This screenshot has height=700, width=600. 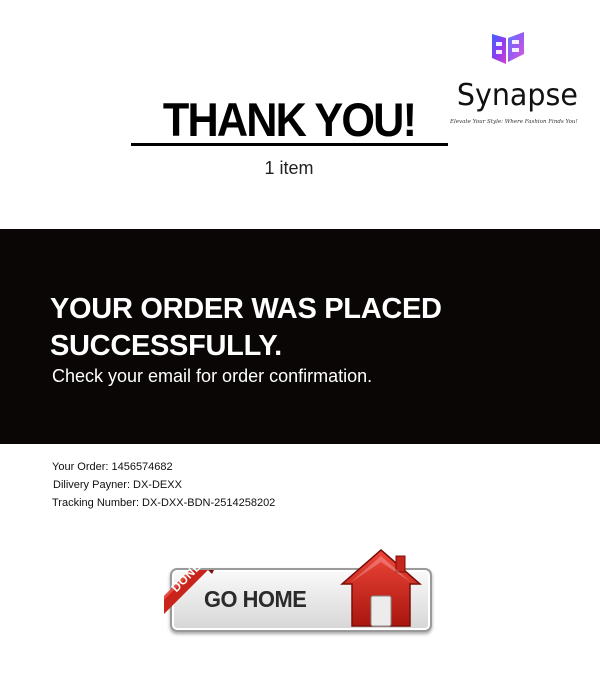 What do you see at coordinates (157, 485) in the screenshot?
I see `delivery-payner-value: DX-DEXX` at bounding box center [157, 485].